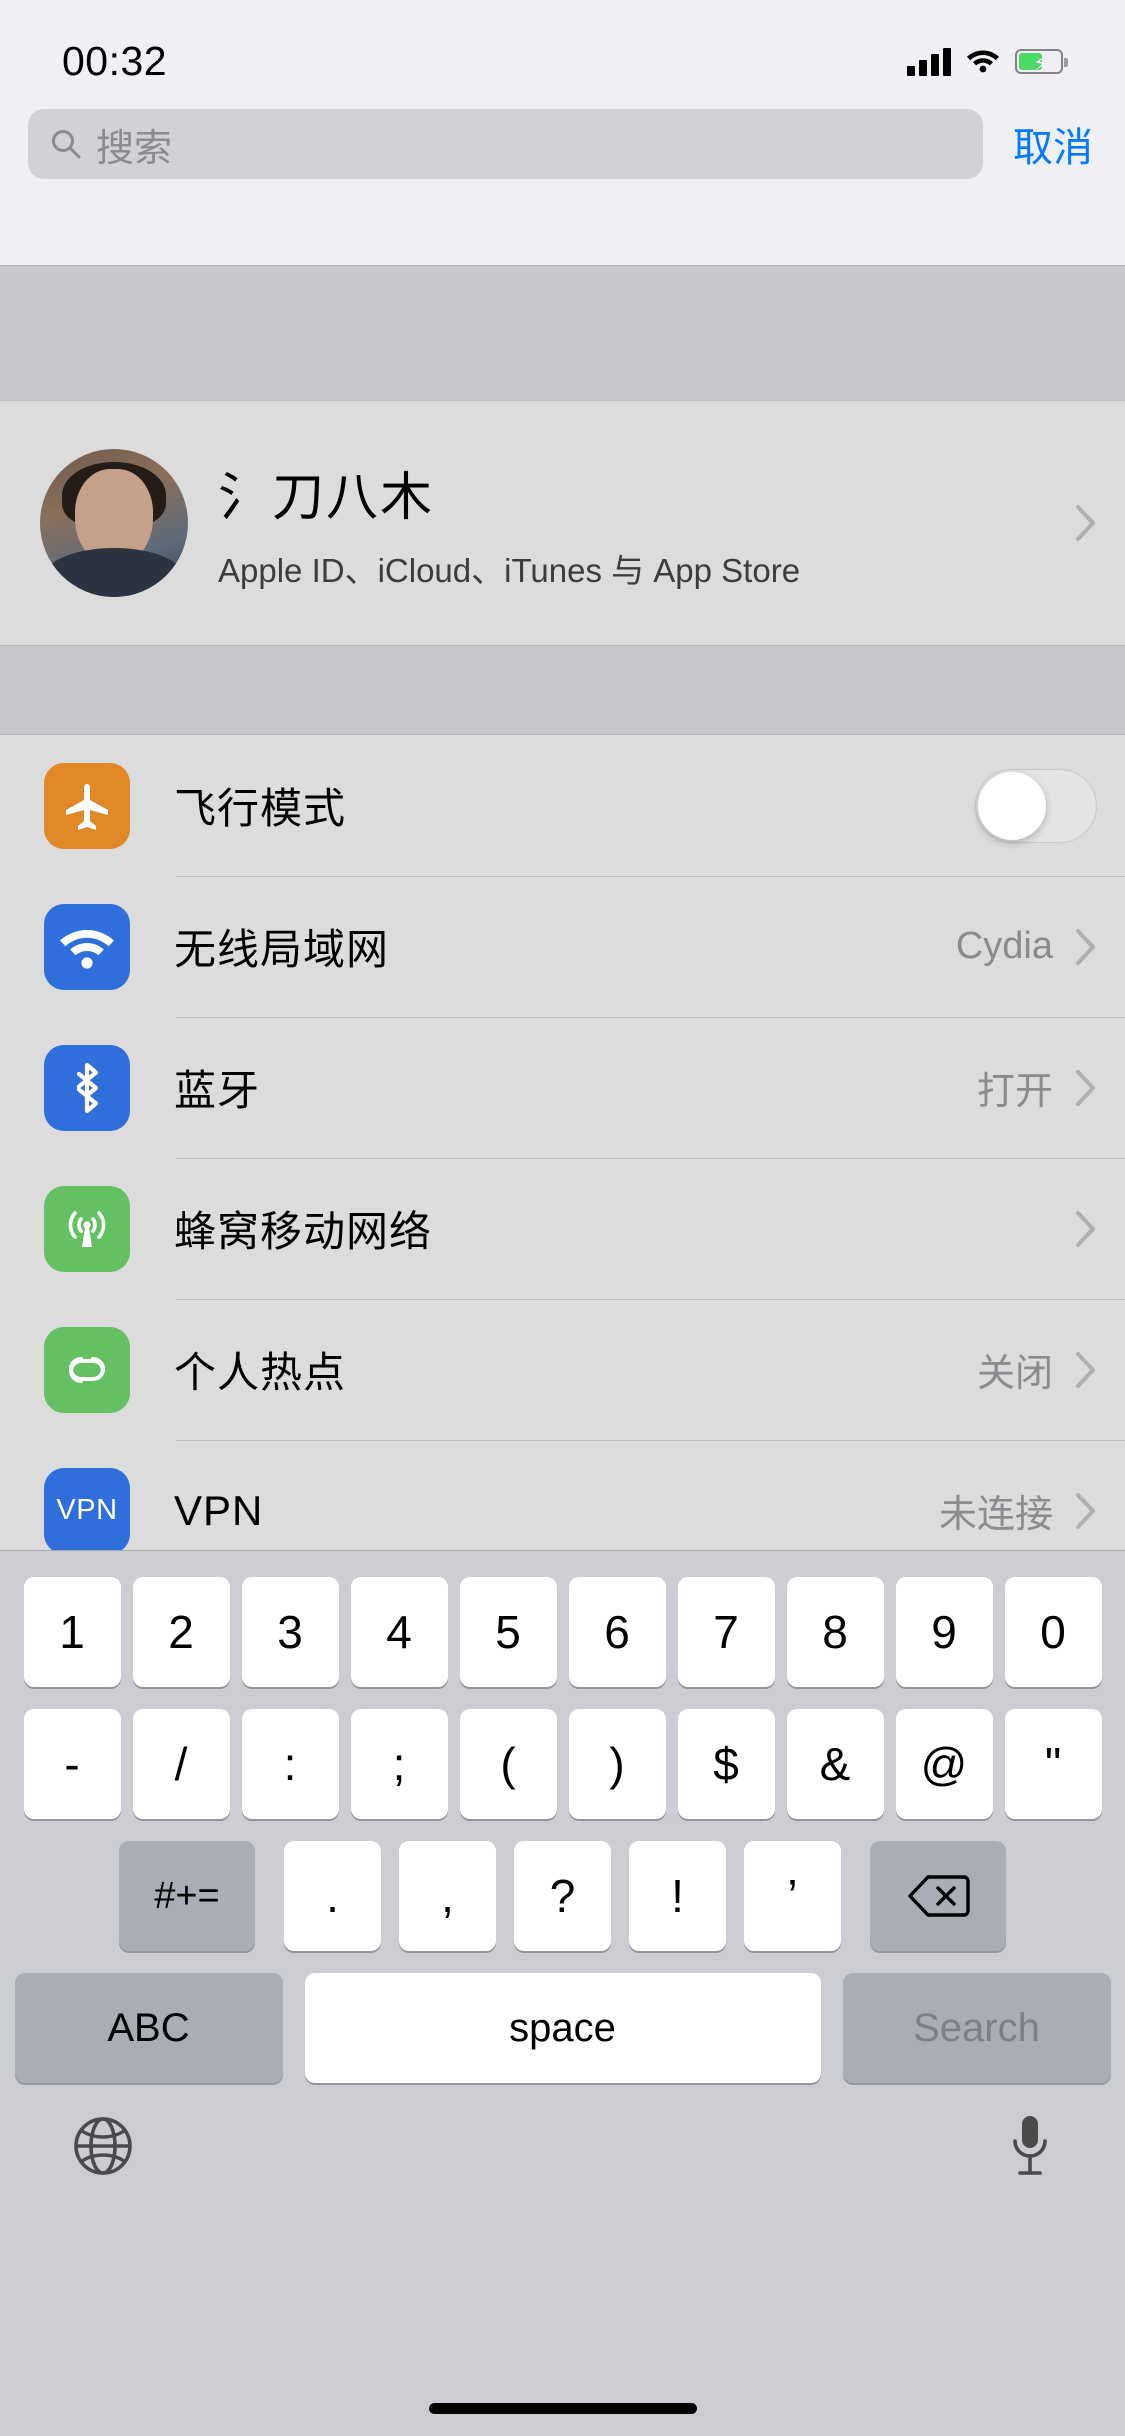 The width and height of the screenshot is (1125, 2436). Describe the element at coordinates (562, 690) in the screenshot. I see `section-gap-settings` at that location.